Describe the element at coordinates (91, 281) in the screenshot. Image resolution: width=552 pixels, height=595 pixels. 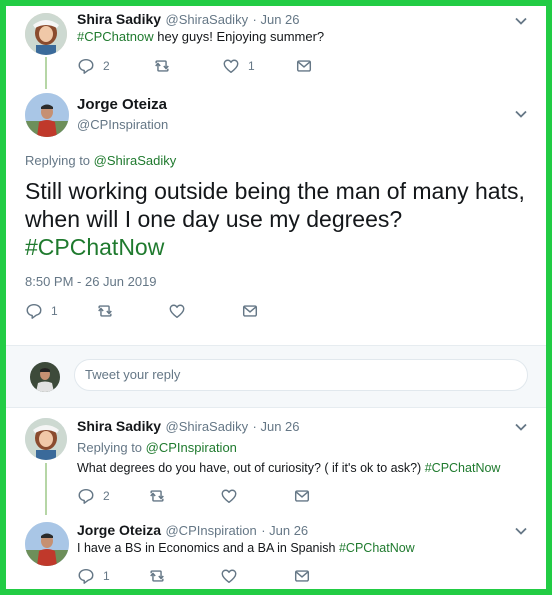
I see `tweet-timestamp: 8:50 PM - 26 Jun 2019` at that location.